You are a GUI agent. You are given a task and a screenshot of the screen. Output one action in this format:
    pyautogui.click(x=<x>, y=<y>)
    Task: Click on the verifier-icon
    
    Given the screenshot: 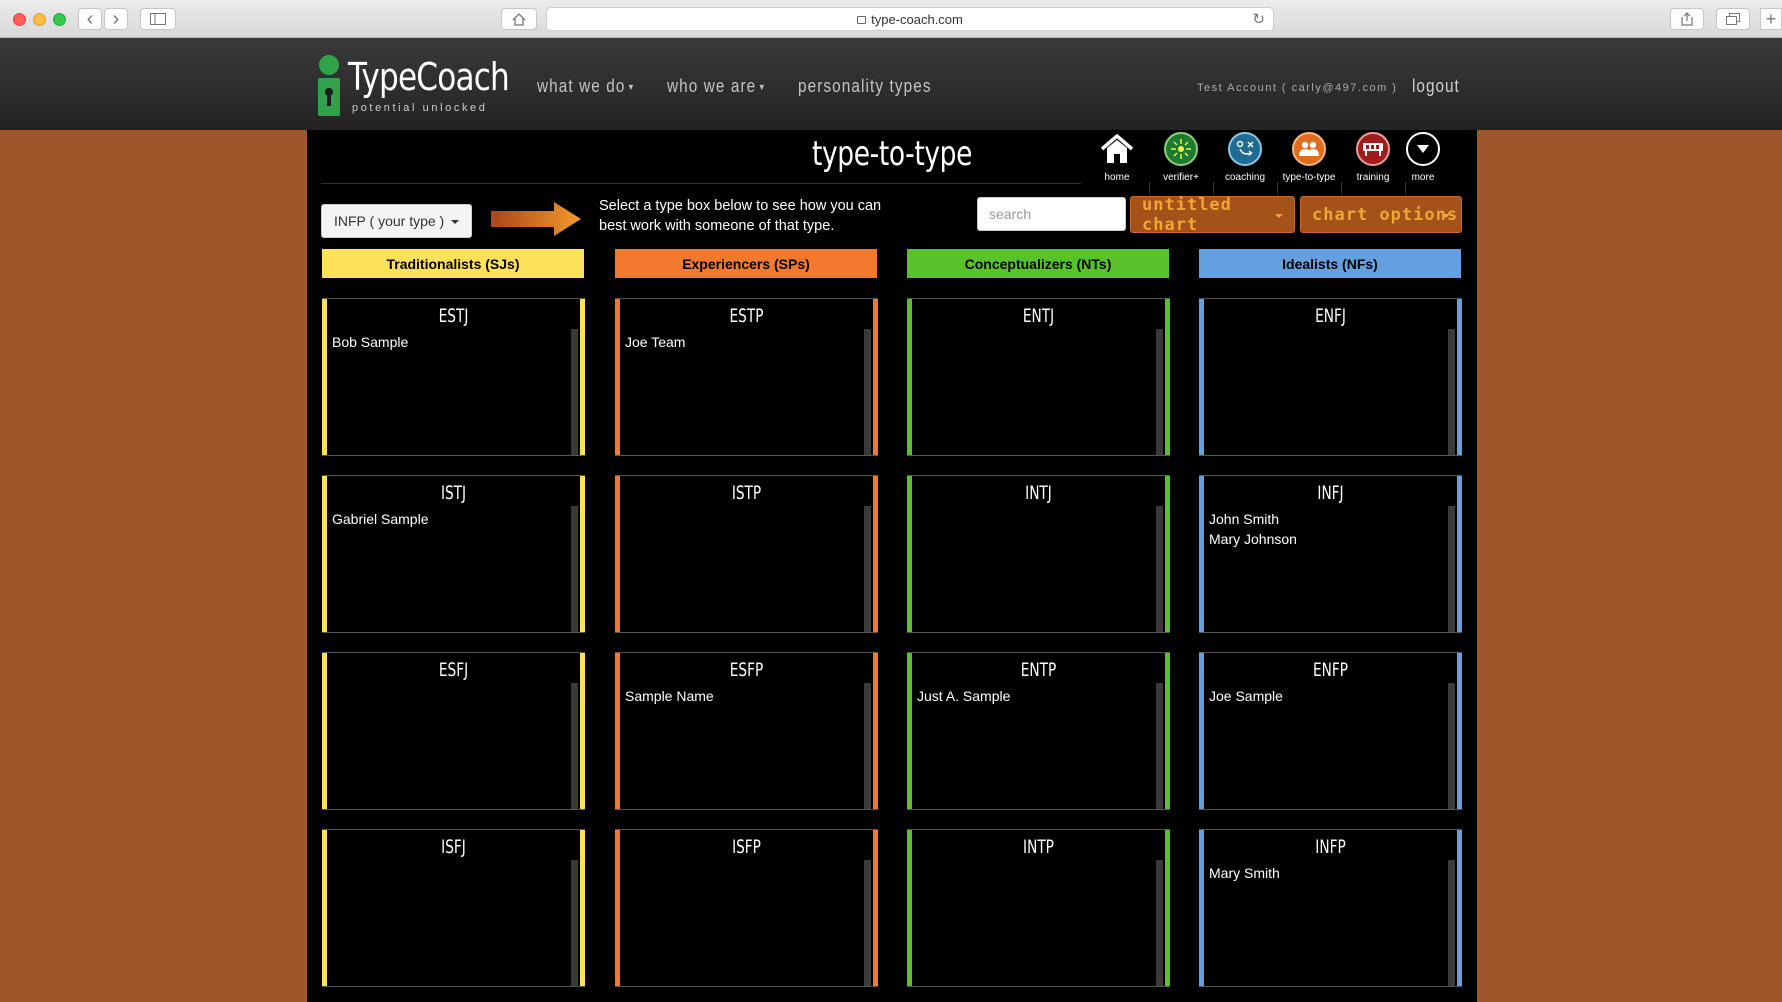 What is the action you would take?
    pyautogui.click(x=1181, y=149)
    